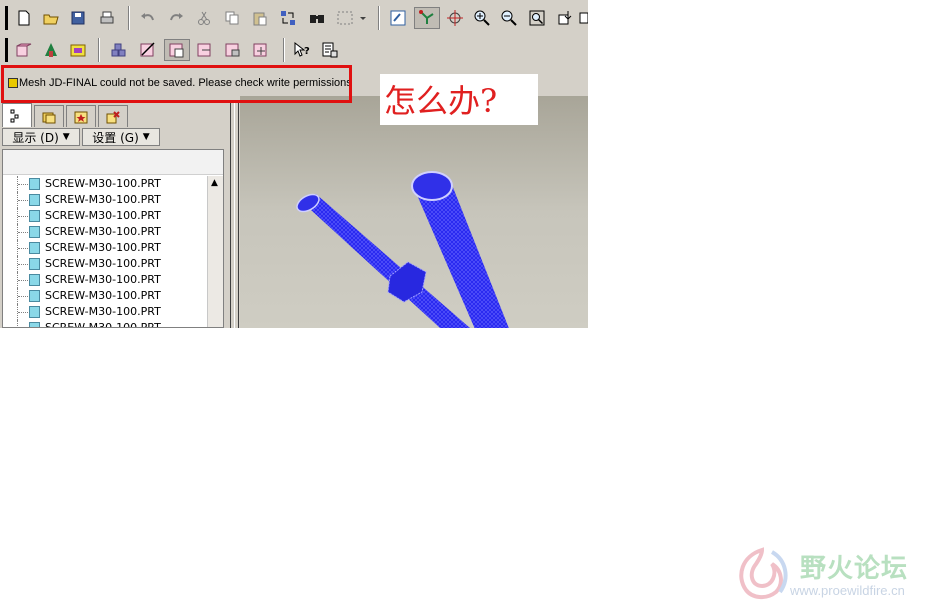 The width and height of the screenshot is (942, 609). I want to click on print-icon, so click(107, 18).